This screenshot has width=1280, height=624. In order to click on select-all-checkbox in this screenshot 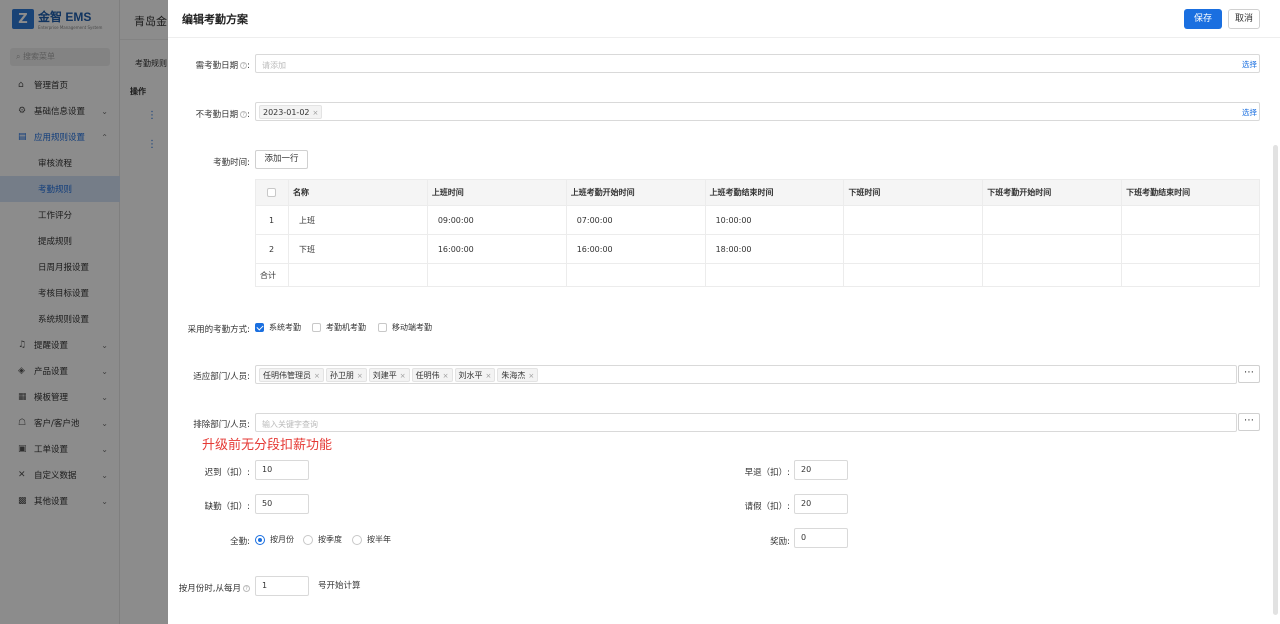, I will do `click(272, 192)`.